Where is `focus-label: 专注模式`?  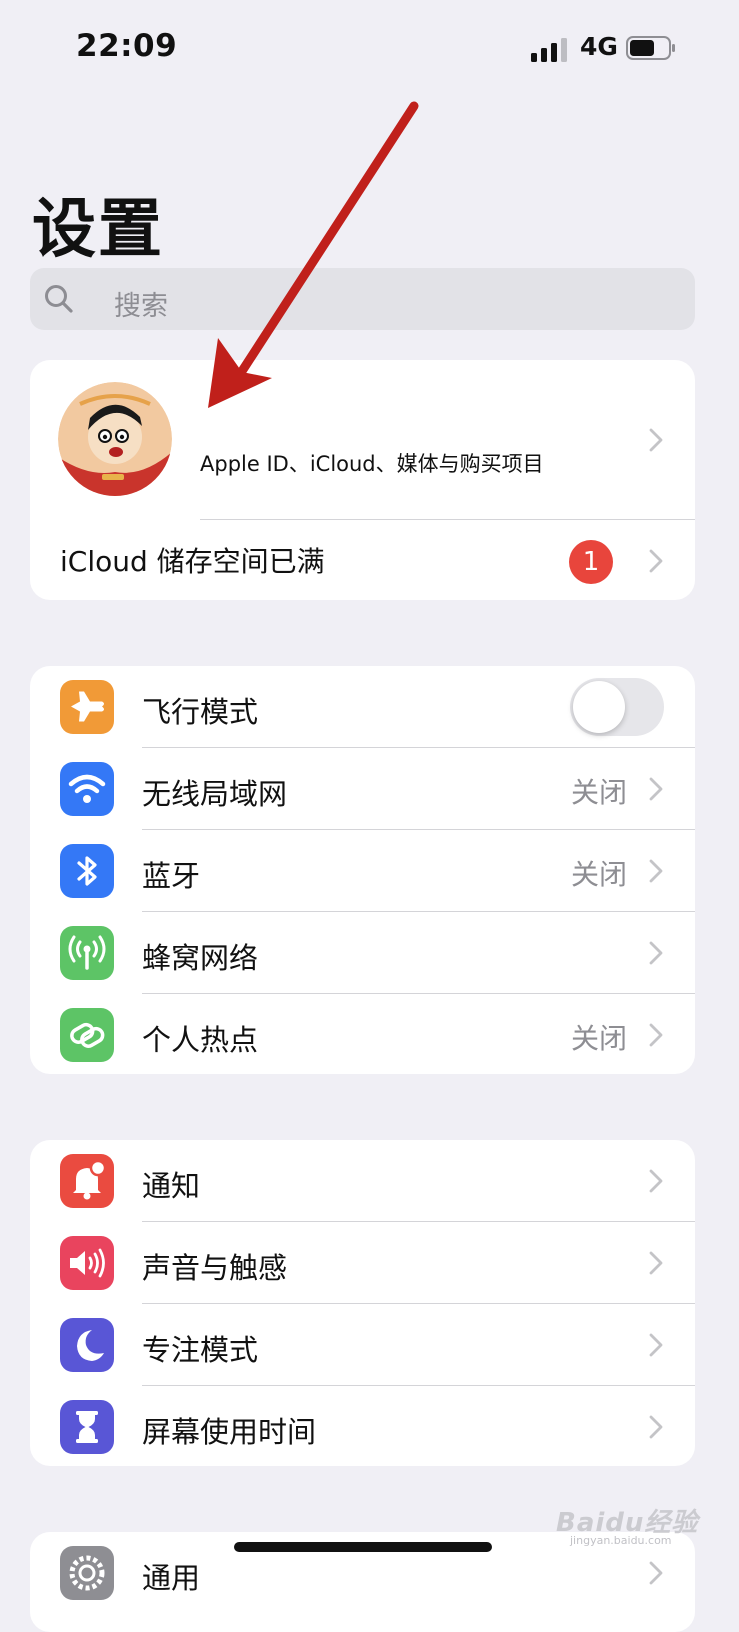 focus-label: 专注模式 is located at coordinates (200, 1350).